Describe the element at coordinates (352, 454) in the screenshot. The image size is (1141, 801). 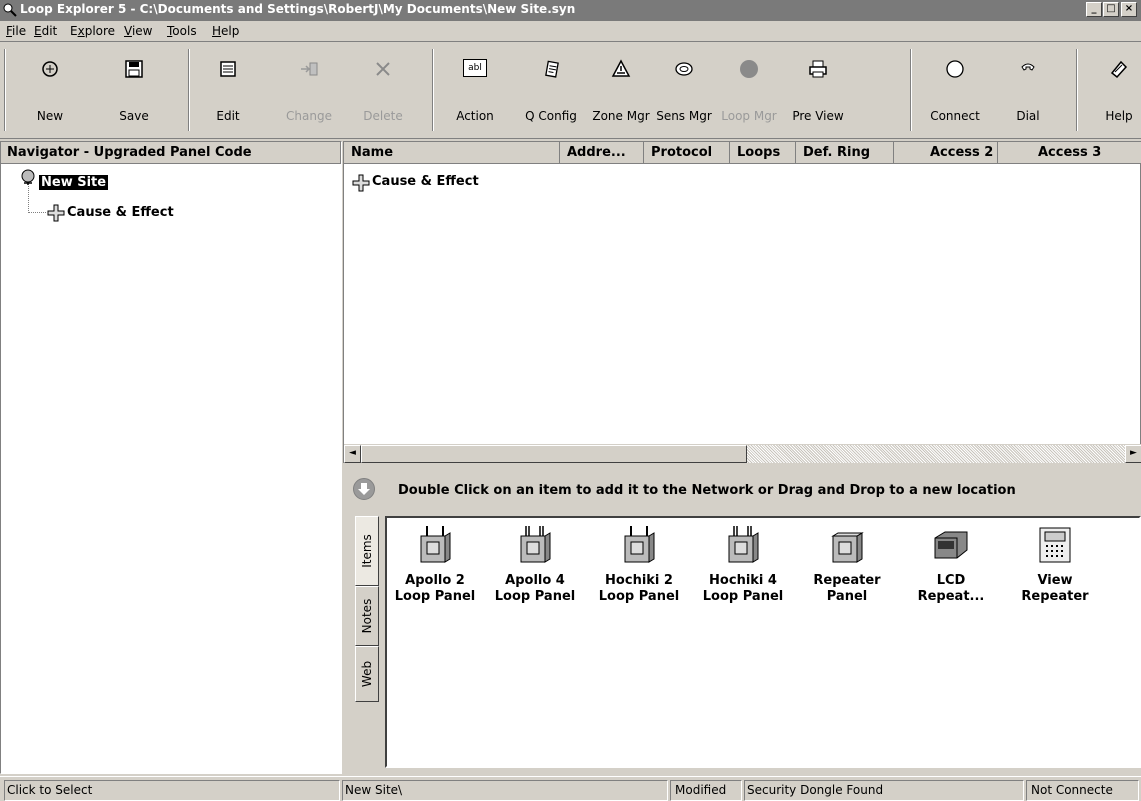
I see `scroll-left-arrow-icon: ◄` at that location.